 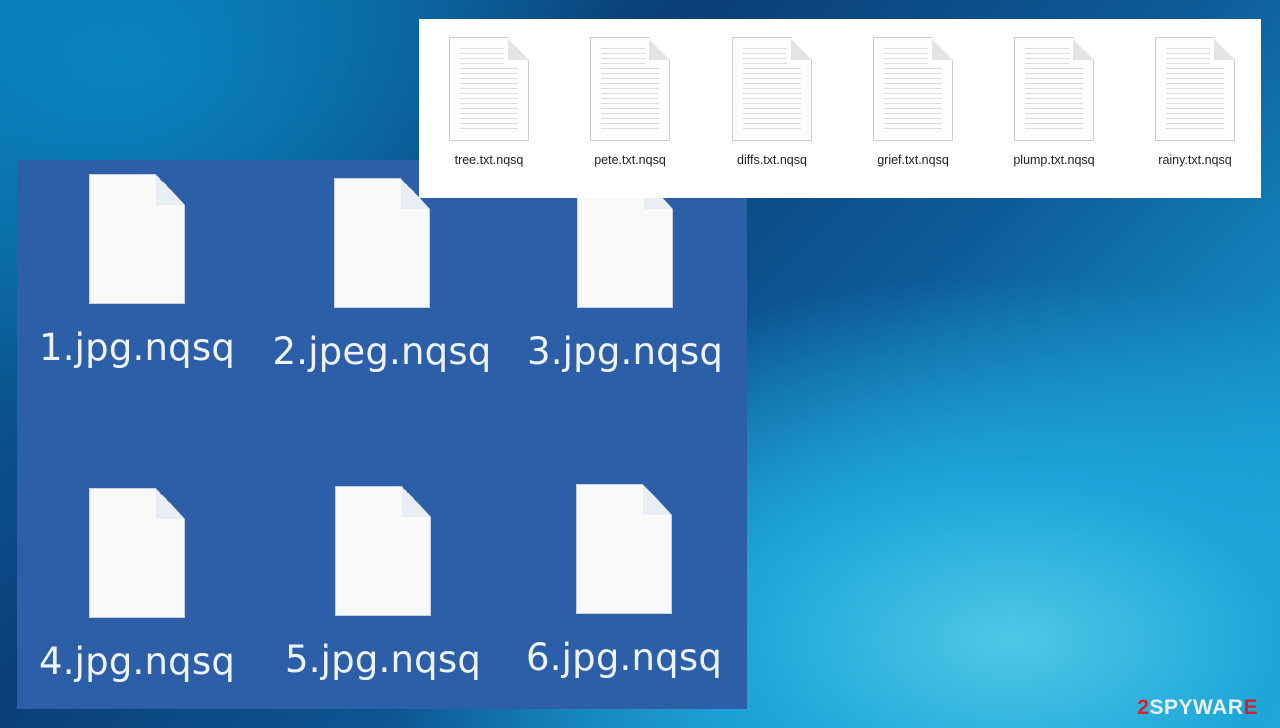 What do you see at coordinates (1054, 160) in the screenshot?
I see `file-name: plump.txt.nqsq` at bounding box center [1054, 160].